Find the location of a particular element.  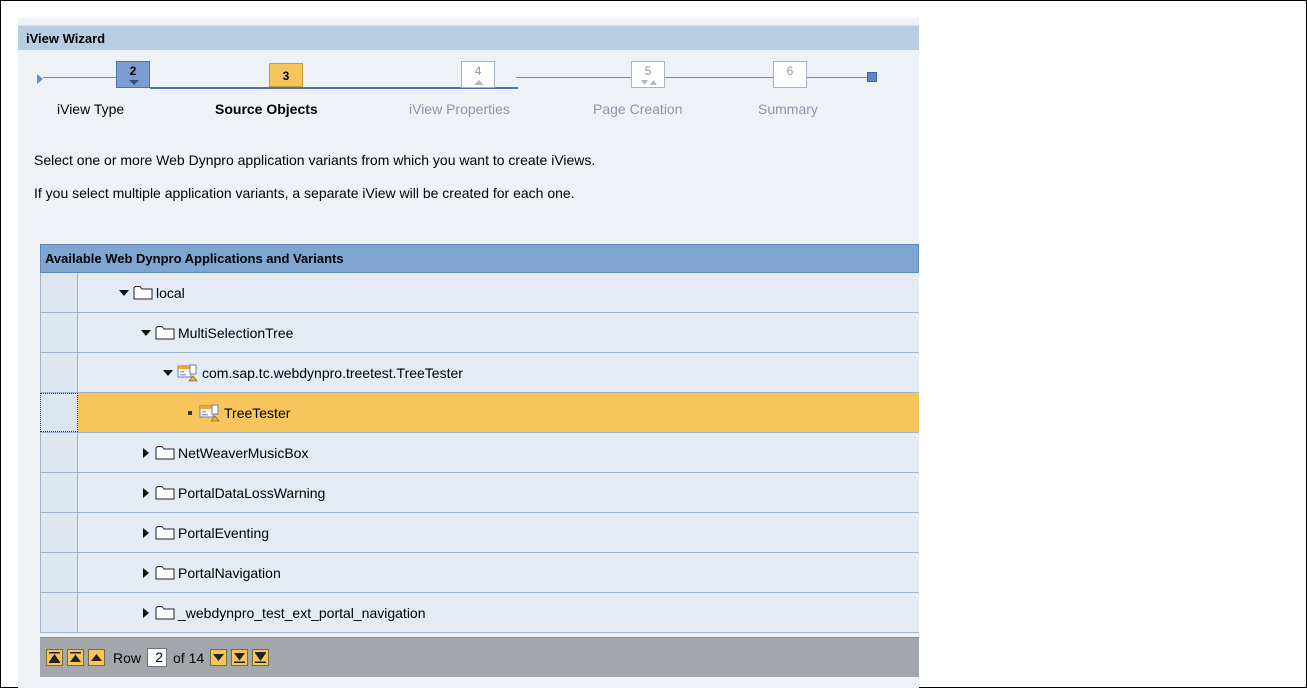

step-up-icon is located at coordinates (479, 82).